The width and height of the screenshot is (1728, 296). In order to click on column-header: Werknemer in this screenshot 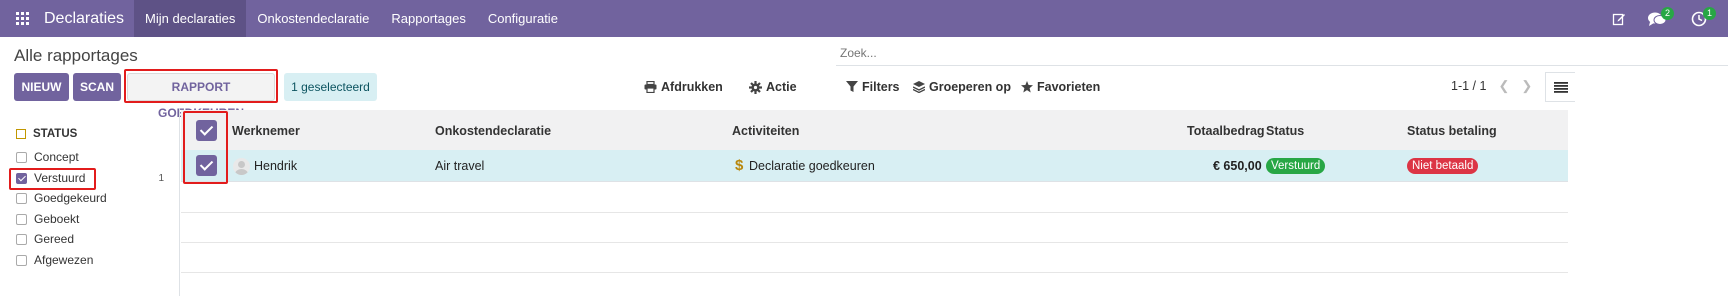, I will do `click(266, 131)`.